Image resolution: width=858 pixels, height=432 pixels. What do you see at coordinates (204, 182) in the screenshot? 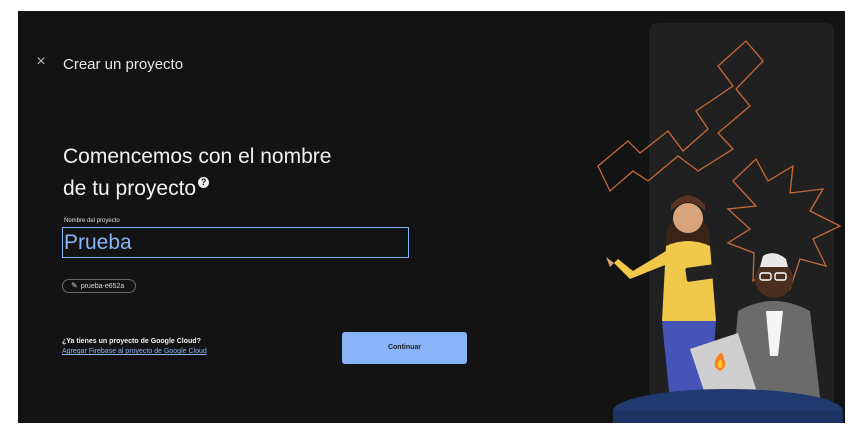
I see `help-icon: ?` at bounding box center [204, 182].